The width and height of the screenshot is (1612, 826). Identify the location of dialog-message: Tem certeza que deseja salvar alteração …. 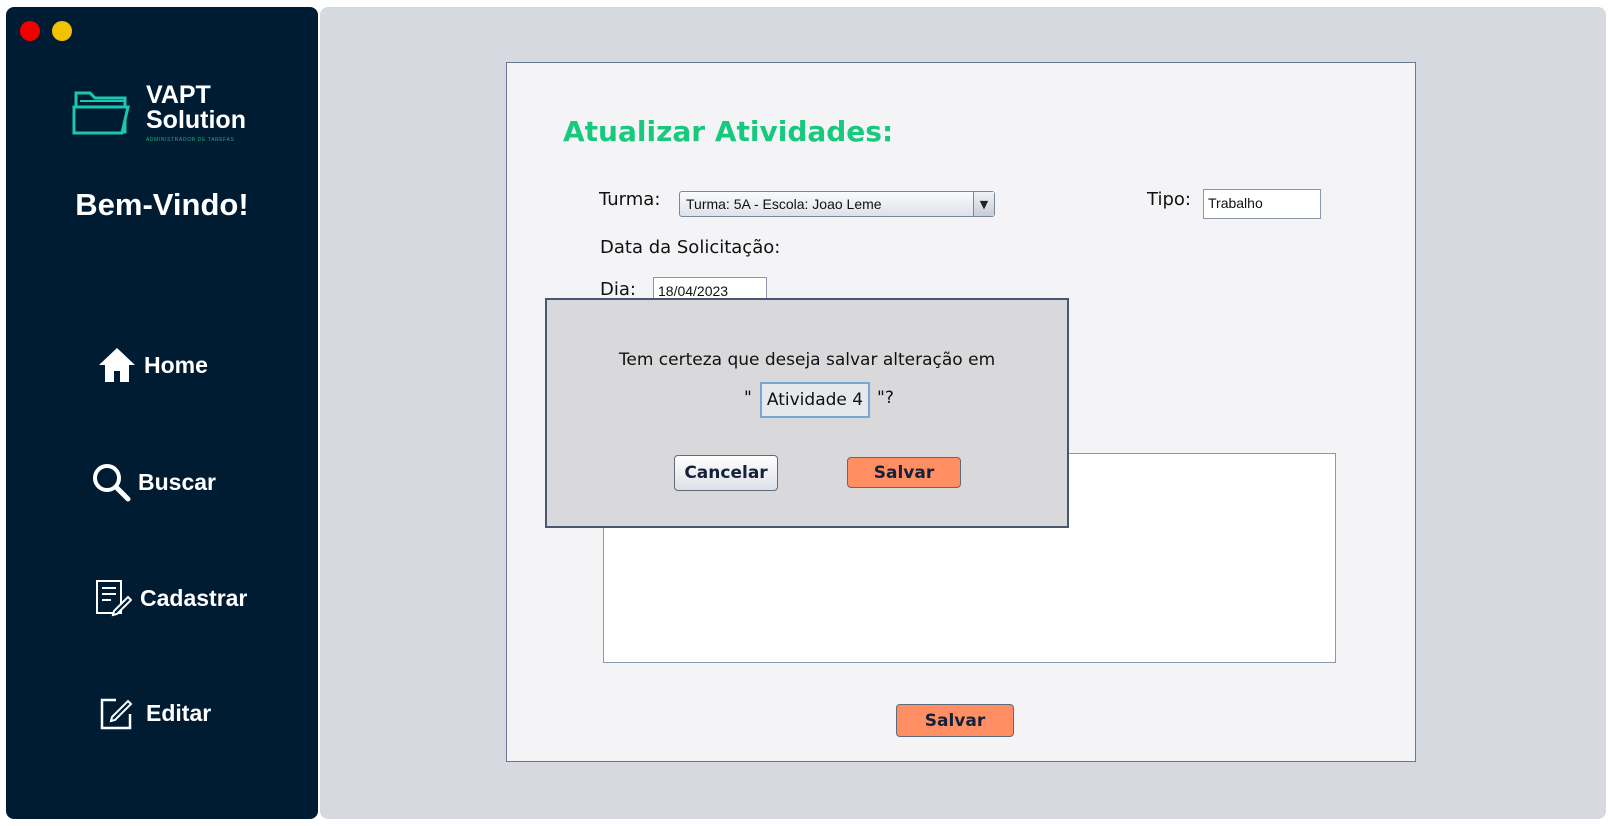
(807, 360).